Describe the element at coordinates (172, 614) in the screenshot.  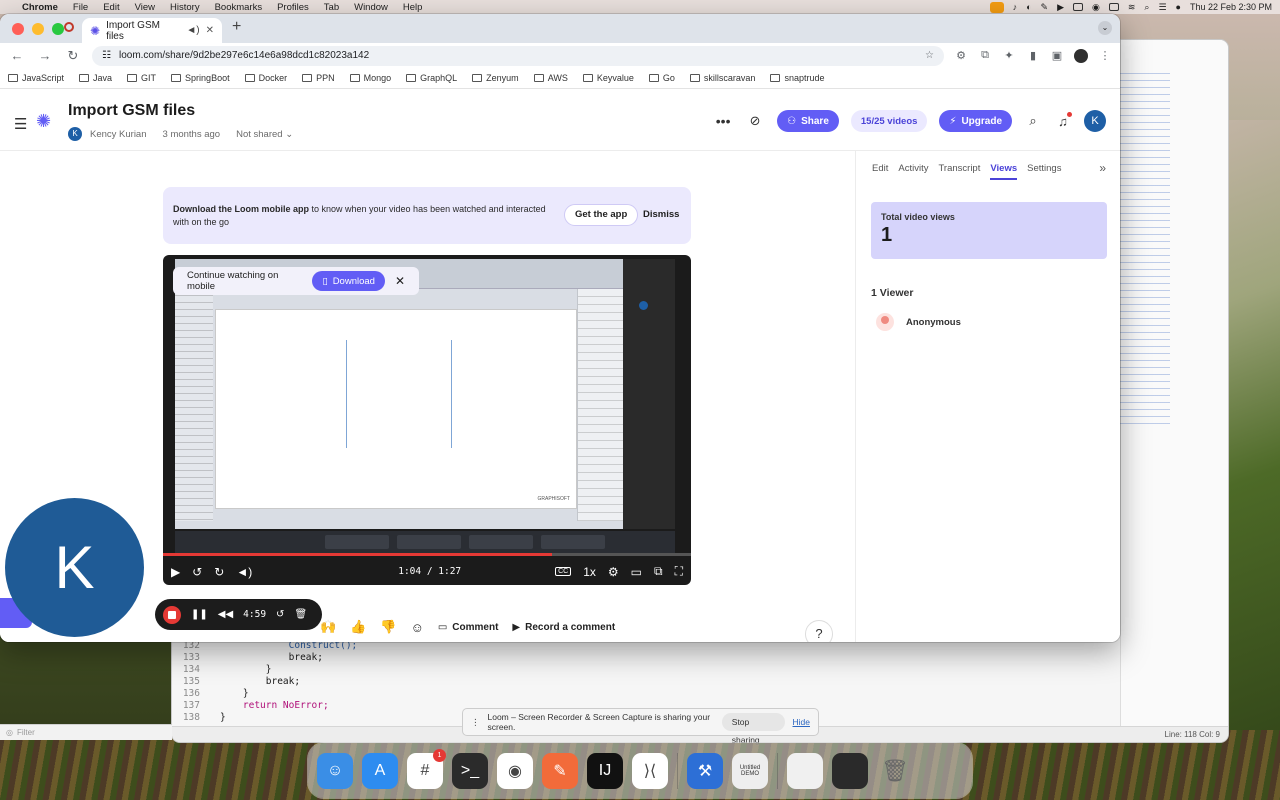
I see `stop-recording-button` at that location.